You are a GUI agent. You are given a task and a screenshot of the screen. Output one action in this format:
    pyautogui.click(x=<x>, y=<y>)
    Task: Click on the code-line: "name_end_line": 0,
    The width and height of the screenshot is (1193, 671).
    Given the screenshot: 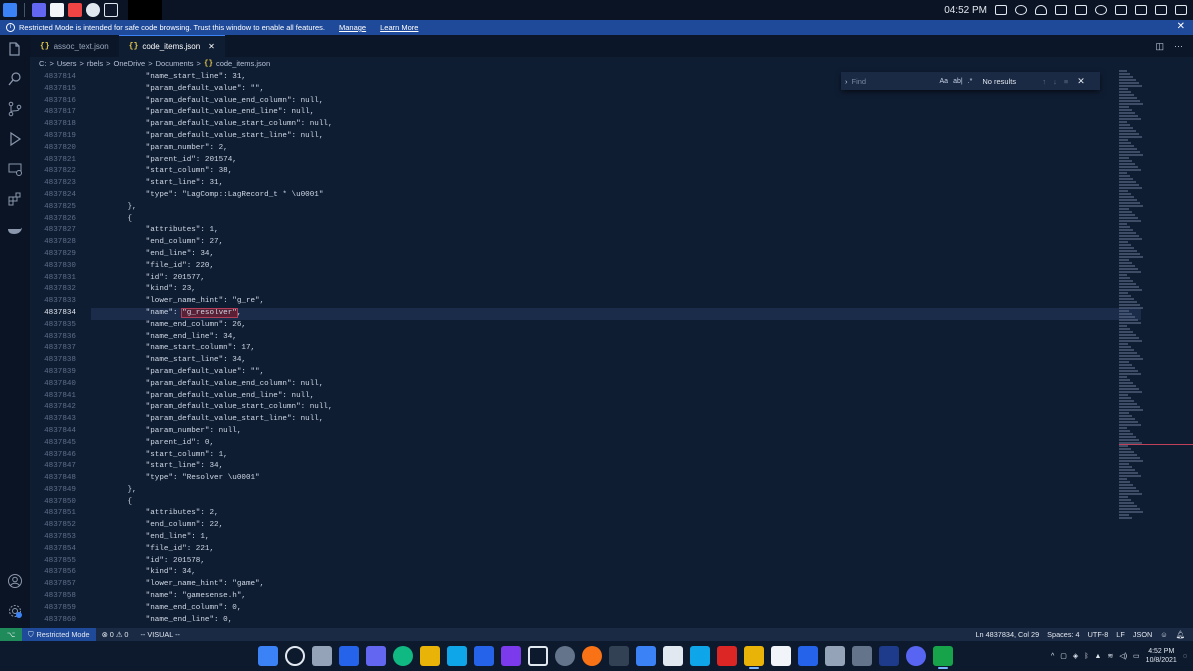 What is the action you would take?
    pyautogui.click(x=616, y=621)
    